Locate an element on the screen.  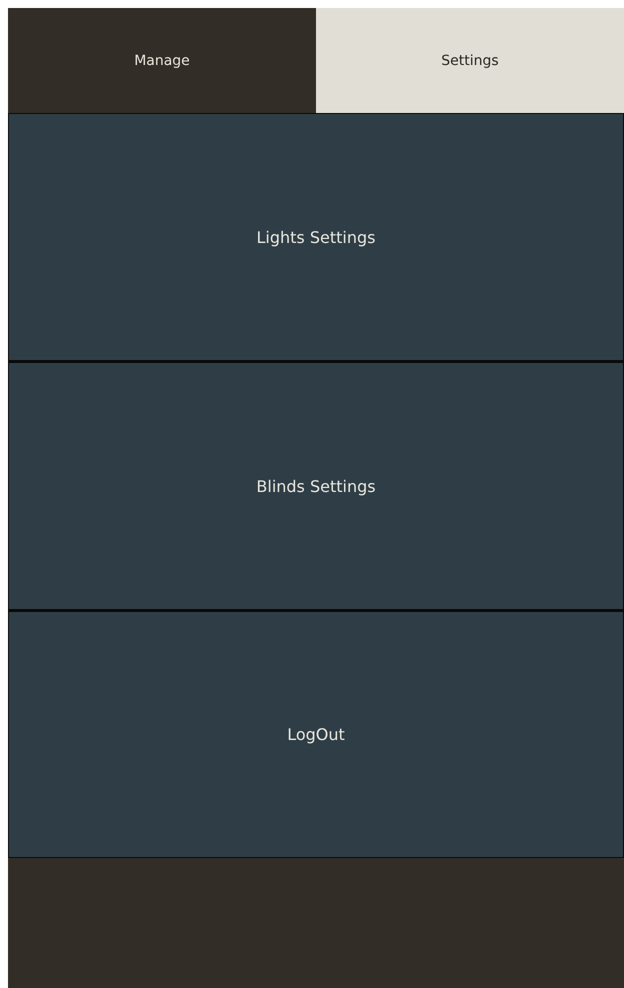
tab: Manage is located at coordinates (162, 60).